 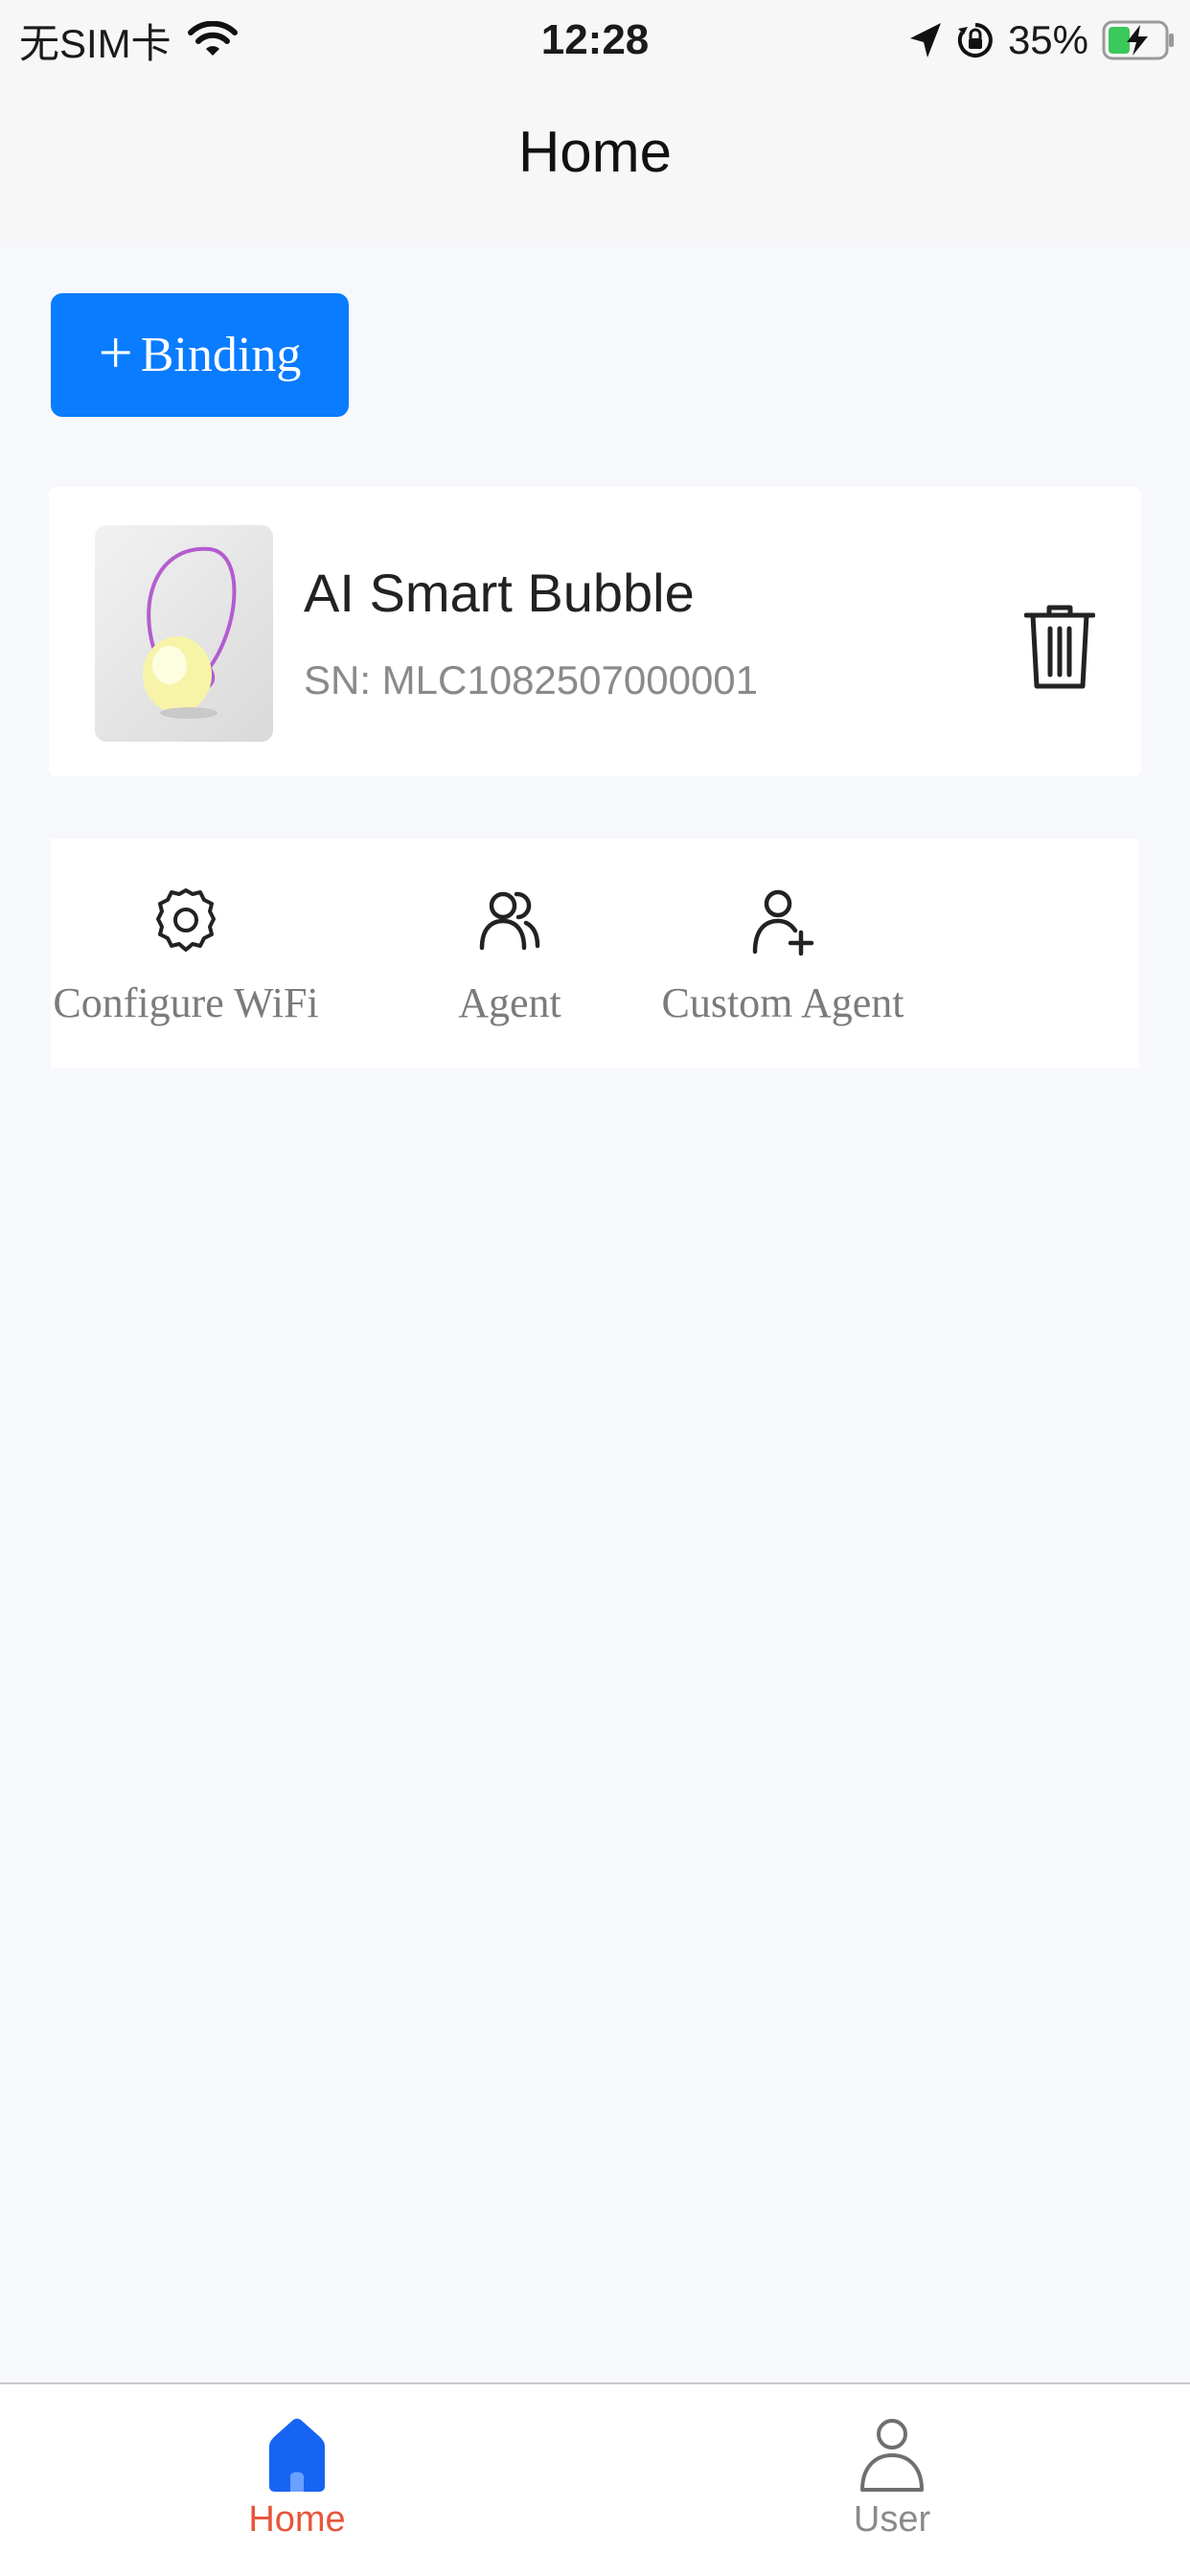 What do you see at coordinates (221, 355) in the screenshot?
I see `binding-button-label: Binding` at bounding box center [221, 355].